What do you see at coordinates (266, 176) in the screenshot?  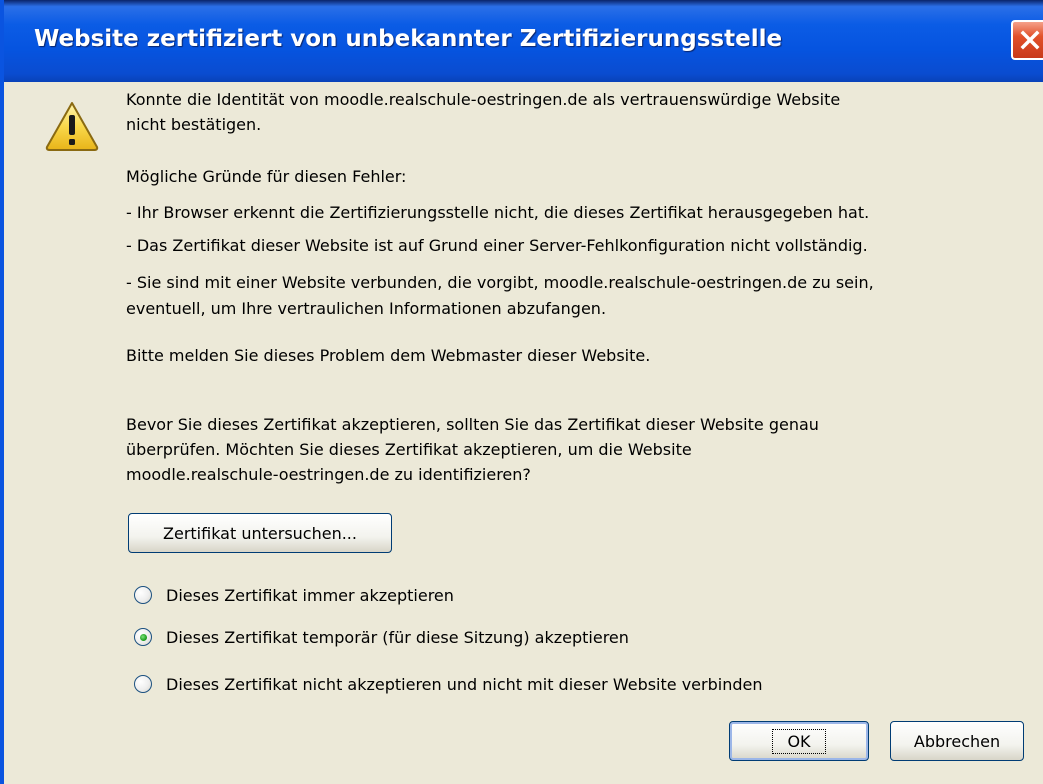 I see `reasons-heading: Mögliche Gründe für diesen Fehler:` at bounding box center [266, 176].